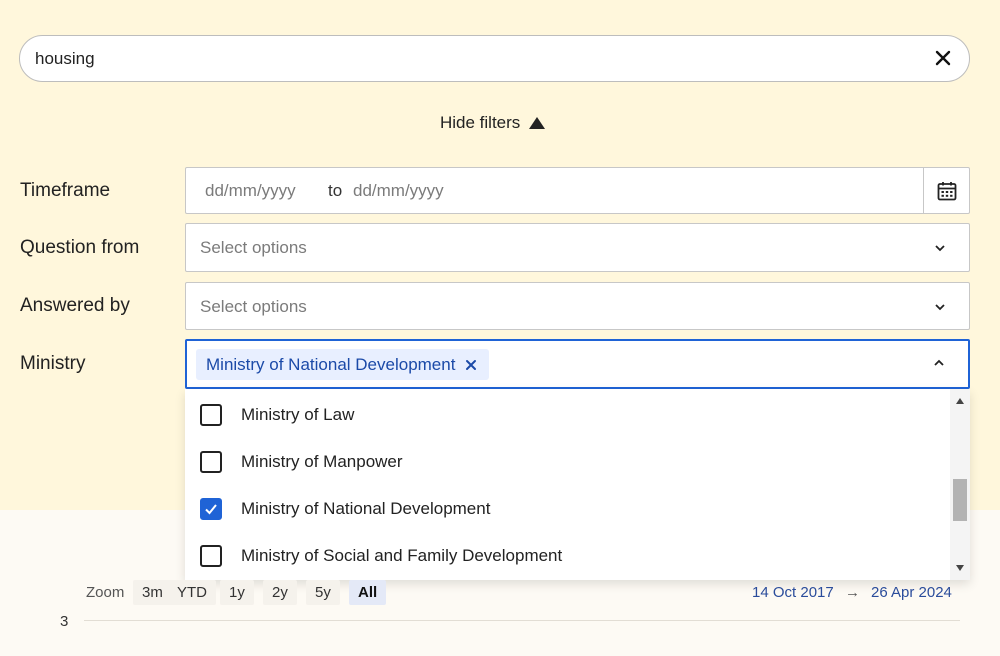  I want to click on scroll-down-arrow-icon, so click(960, 568).